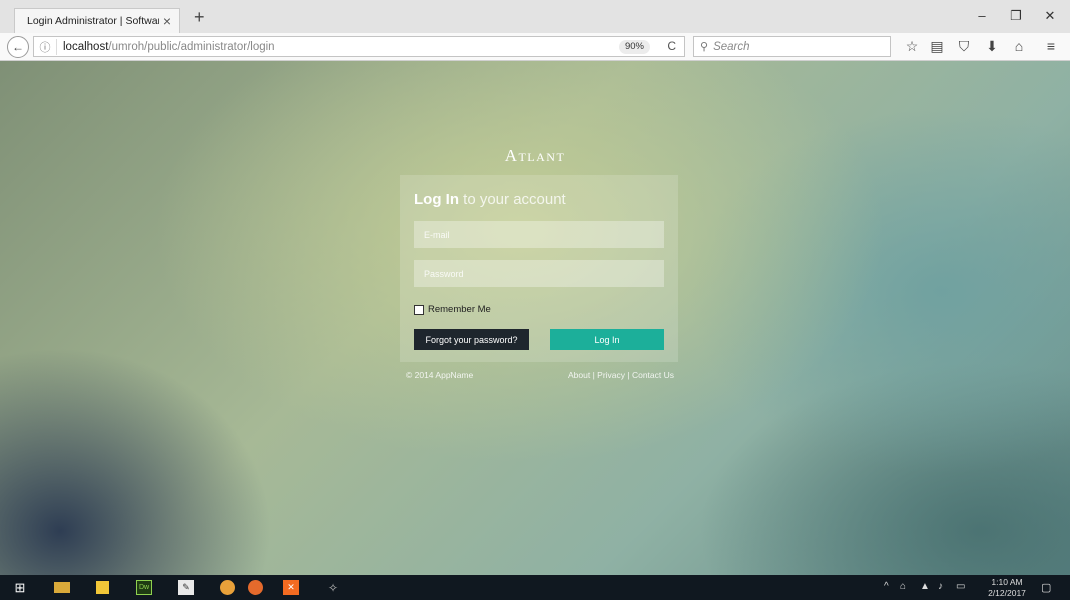 The height and width of the screenshot is (600, 1070). I want to click on chrome-icon, so click(227, 587).